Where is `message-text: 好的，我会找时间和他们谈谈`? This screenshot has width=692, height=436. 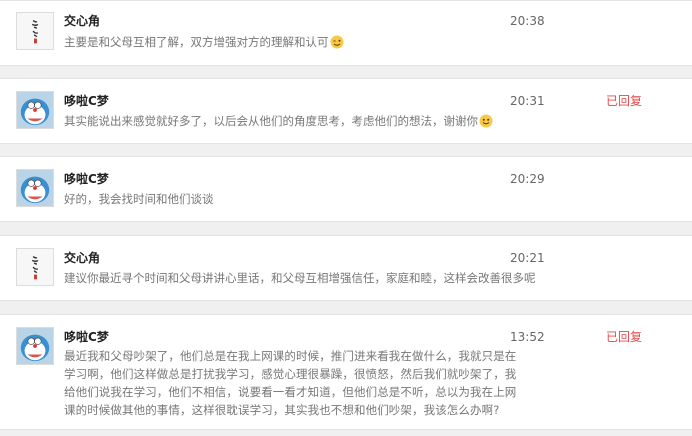
message-text: 好的，我会找时间和他们谈谈 is located at coordinates (139, 199).